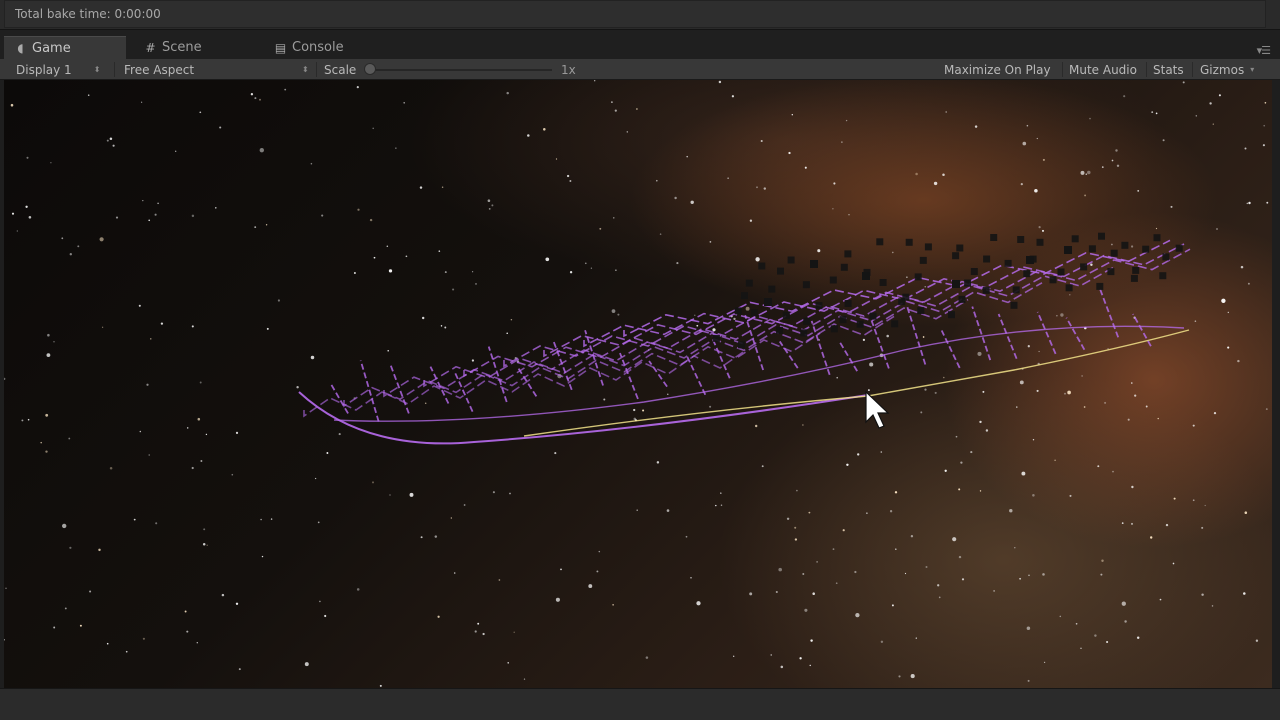 The width and height of the screenshot is (1280, 720). Describe the element at coordinates (1264, 50) in the screenshot. I see `panel-menu-icon: ▾☰` at that location.